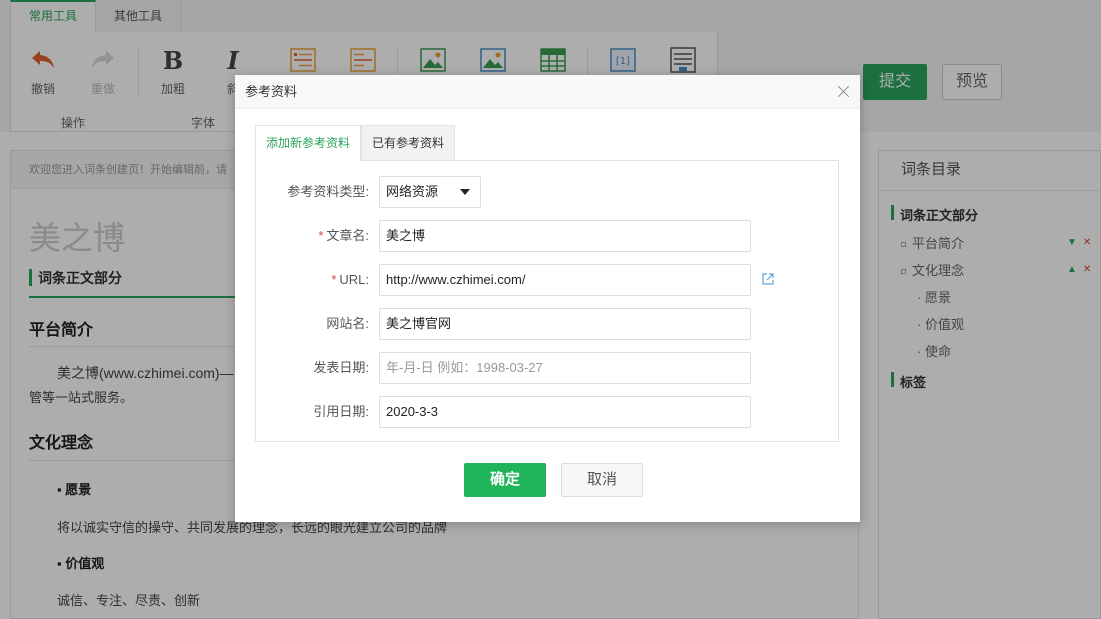 The height and width of the screenshot is (619, 1101). I want to click on row-url: * URL: http://www.czhimei.com/, so click(548, 280).